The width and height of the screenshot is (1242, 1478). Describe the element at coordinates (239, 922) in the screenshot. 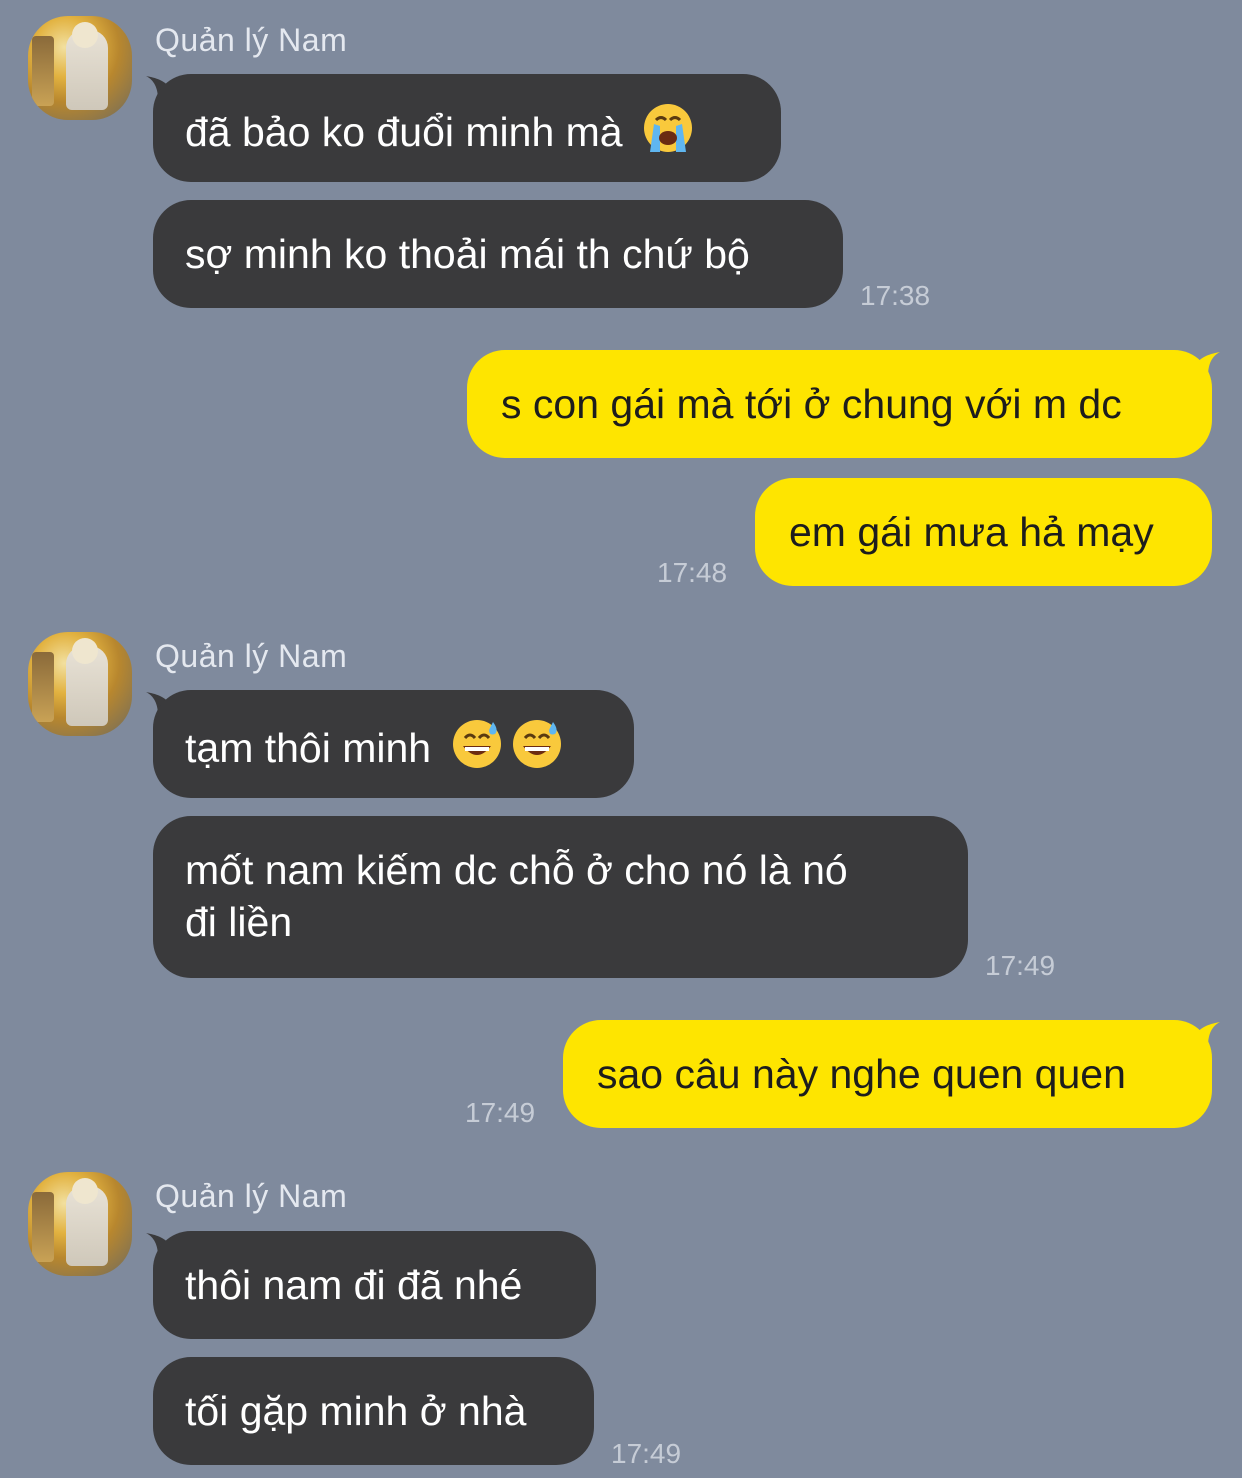

I see `message-text-line: đi liền` at that location.